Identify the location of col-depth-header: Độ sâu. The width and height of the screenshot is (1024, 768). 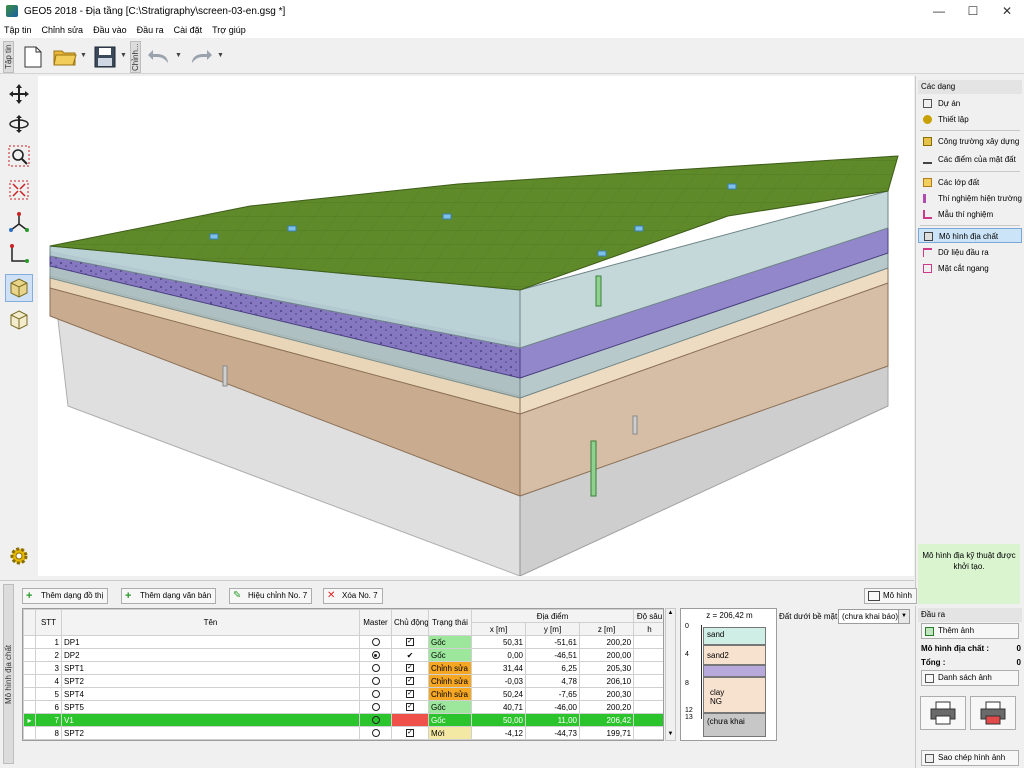
(648, 616).